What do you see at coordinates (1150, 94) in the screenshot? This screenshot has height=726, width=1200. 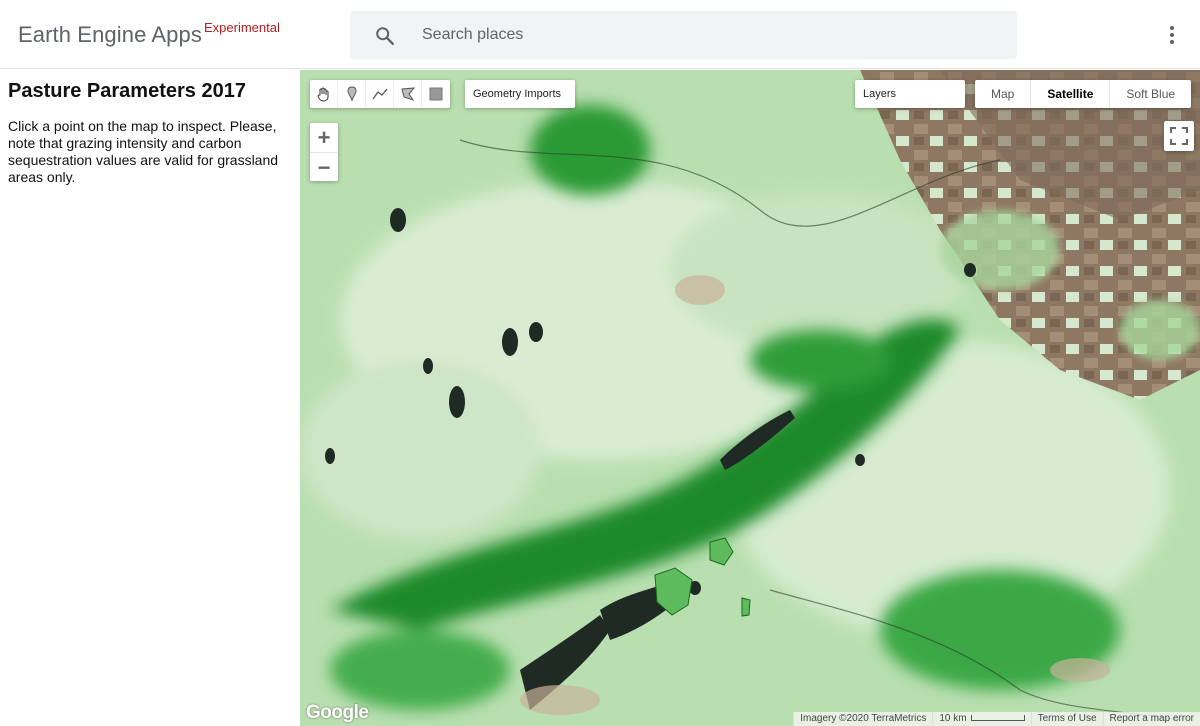 I see `map-type-soft-blue: Soft Blue` at bounding box center [1150, 94].